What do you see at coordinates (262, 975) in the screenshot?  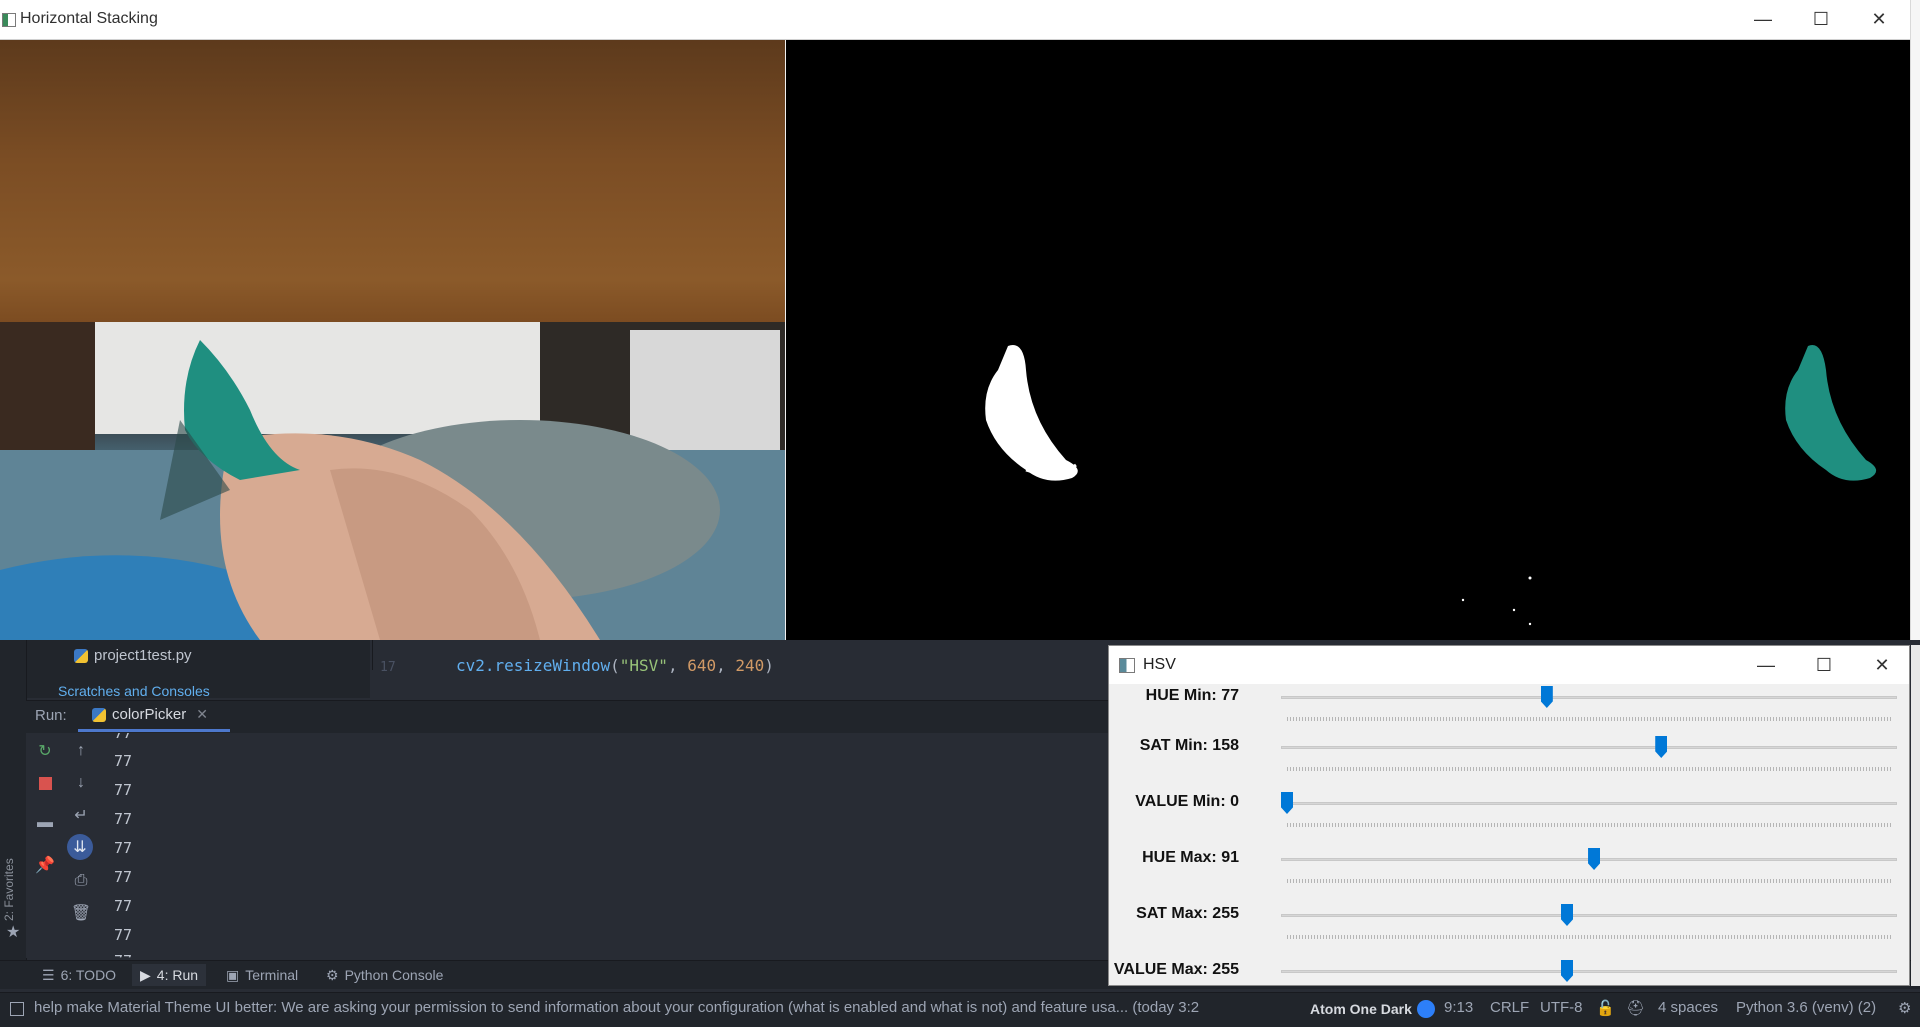 I see `tab-terminal: ▣ Terminal` at bounding box center [262, 975].